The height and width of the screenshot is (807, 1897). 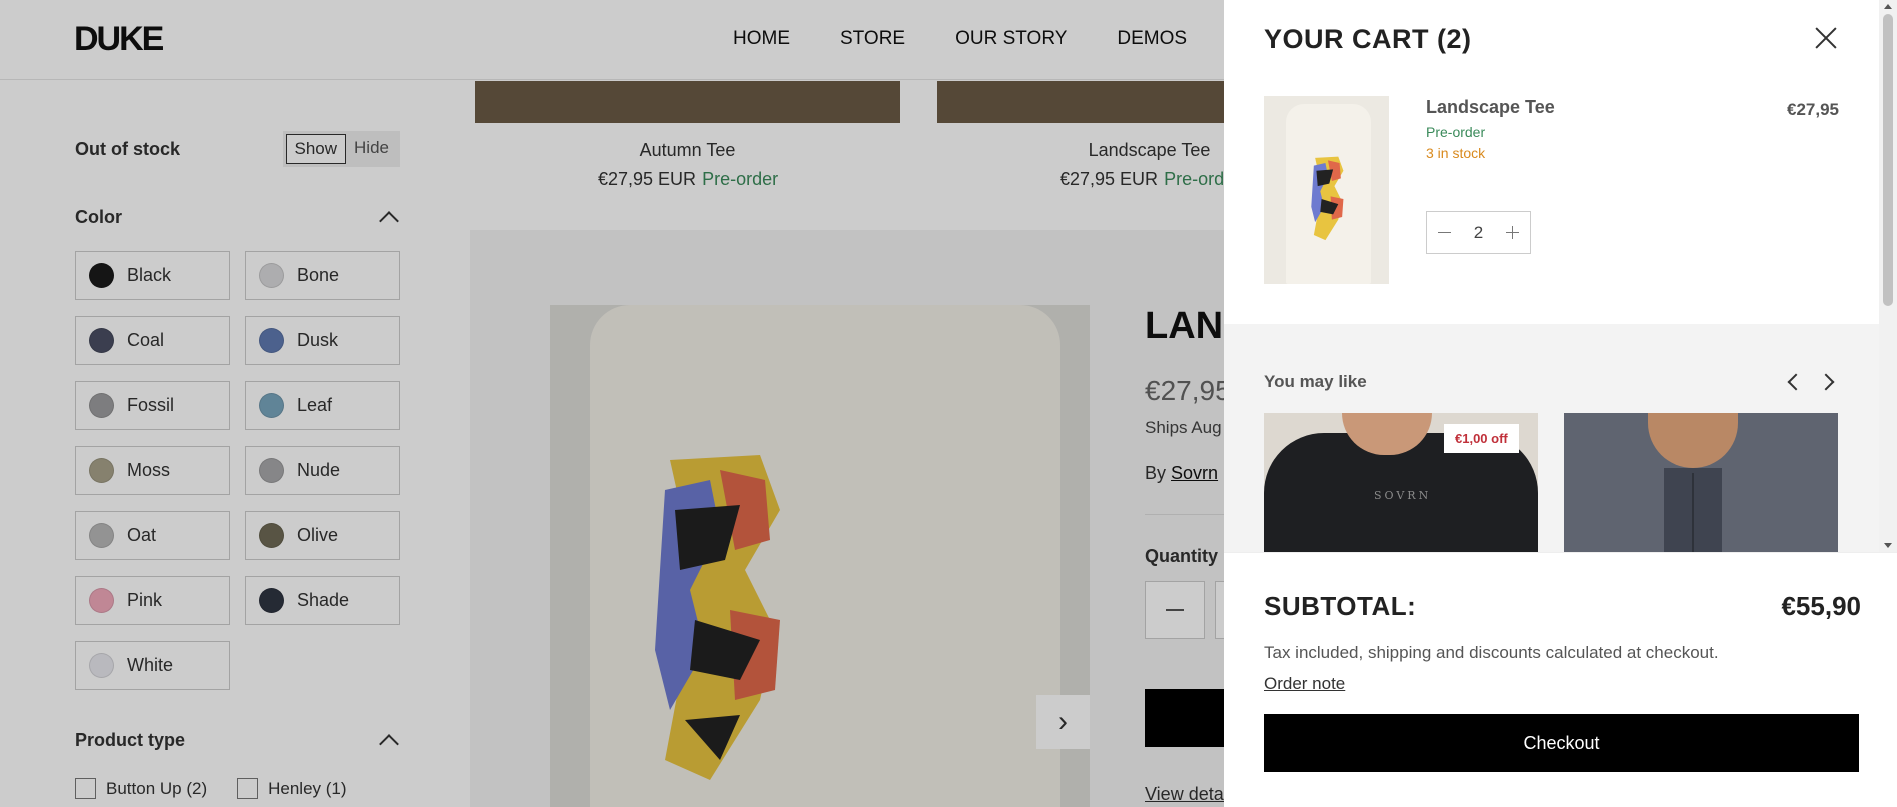 What do you see at coordinates (1551, 438) in the screenshot?
I see `you-may-like-section: You may like SOVRN €1,00 off` at bounding box center [1551, 438].